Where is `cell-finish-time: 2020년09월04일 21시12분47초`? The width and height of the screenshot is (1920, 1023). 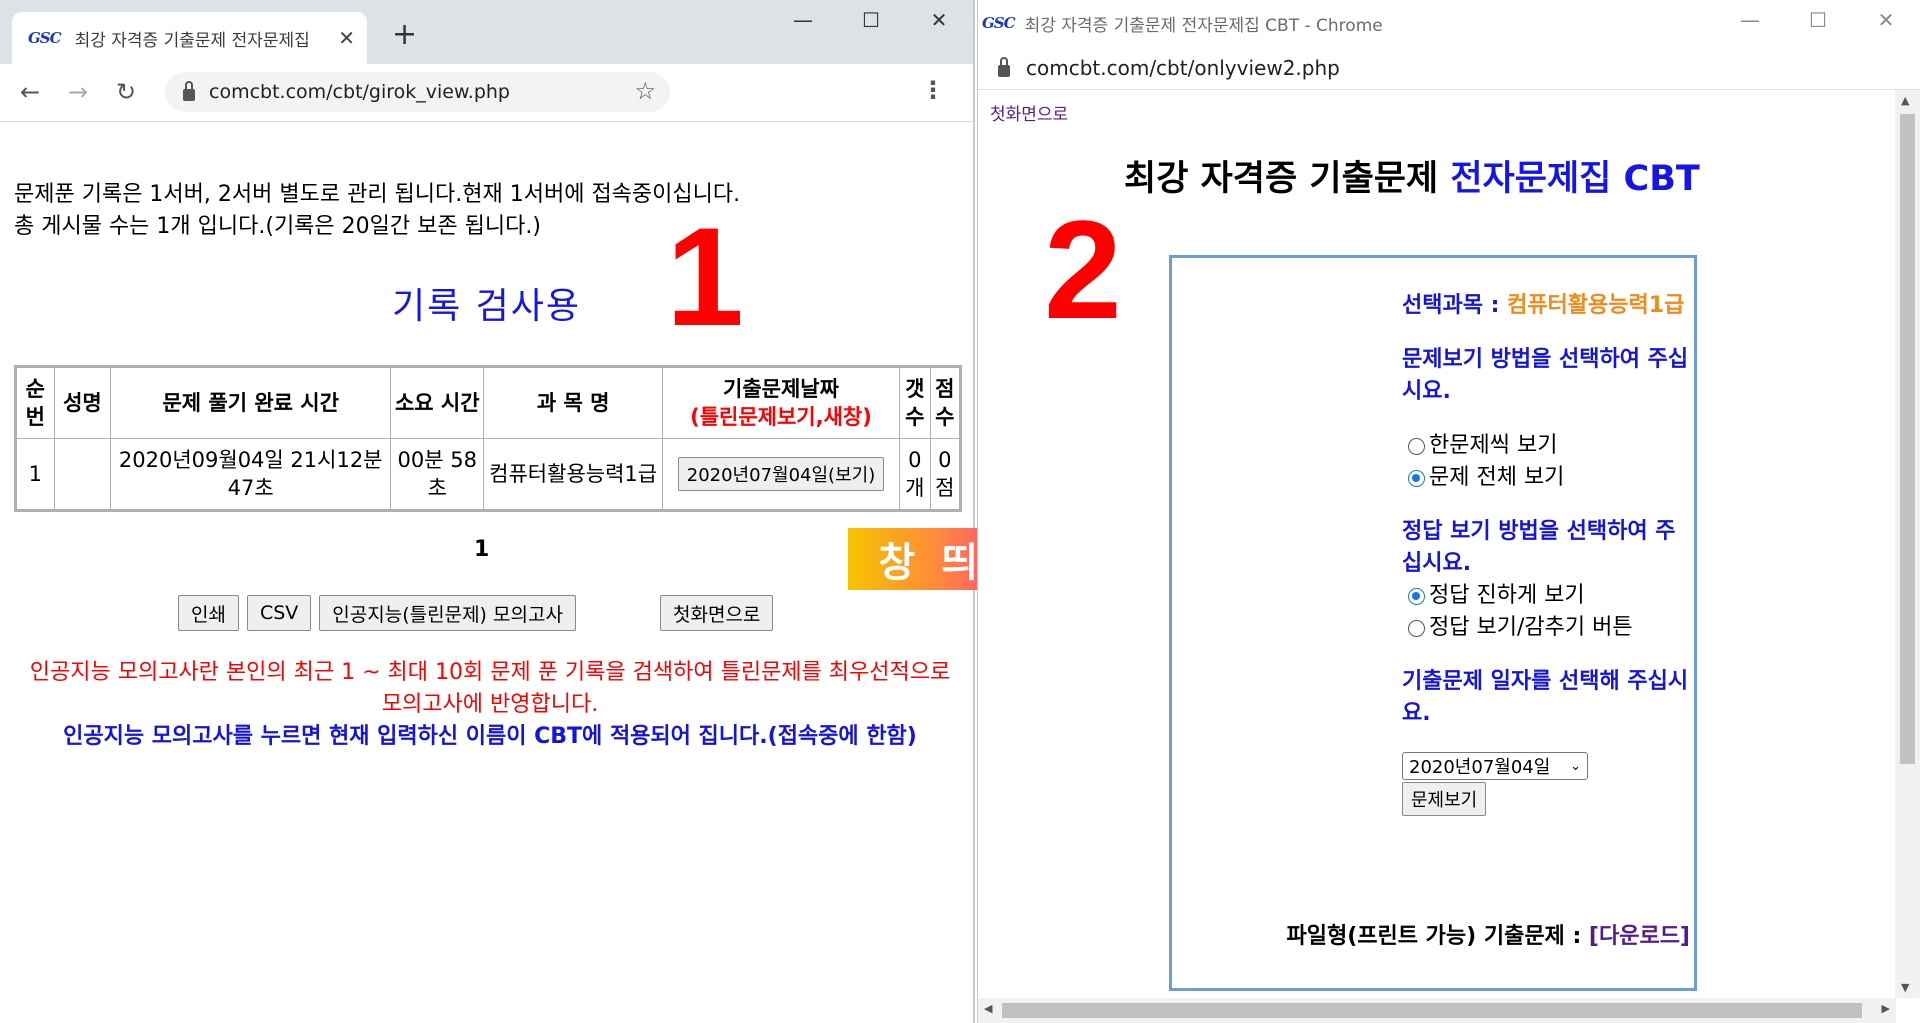 cell-finish-time: 2020년09월04일 21시12분47초 is located at coordinates (251, 474).